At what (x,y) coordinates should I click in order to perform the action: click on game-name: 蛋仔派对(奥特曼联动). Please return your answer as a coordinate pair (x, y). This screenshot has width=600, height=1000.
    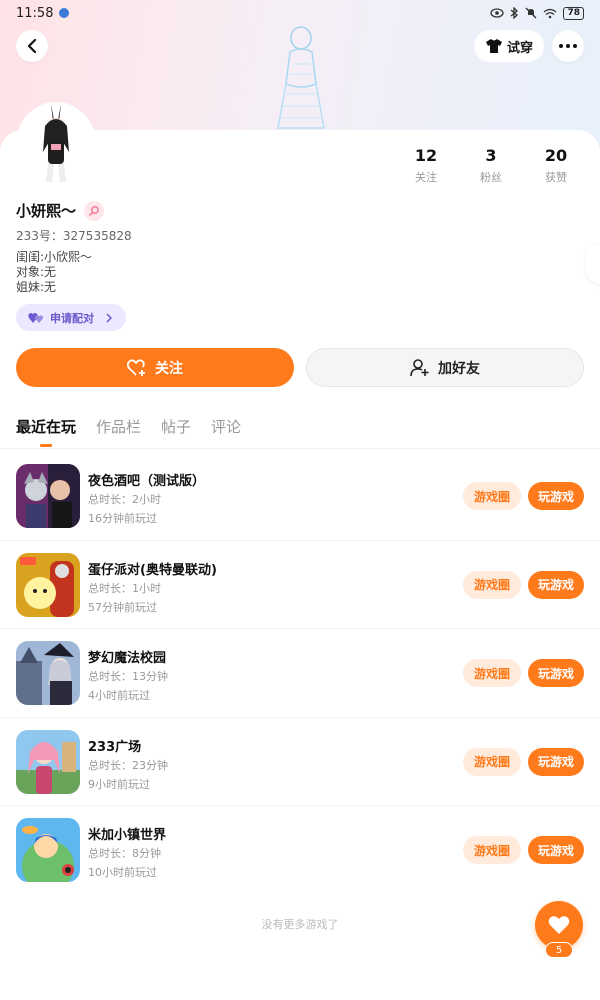
    Looking at the image, I should click on (152, 570).